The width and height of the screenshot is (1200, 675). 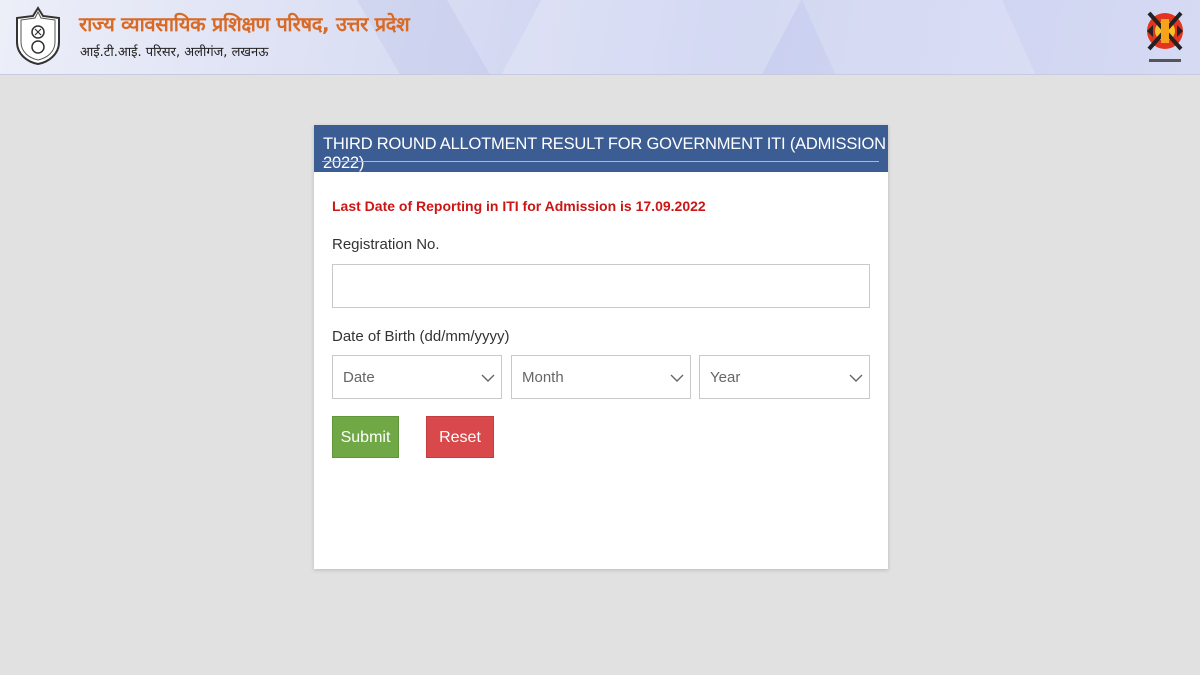 What do you see at coordinates (725, 377) in the screenshot?
I see `year-select-value: Year` at bounding box center [725, 377].